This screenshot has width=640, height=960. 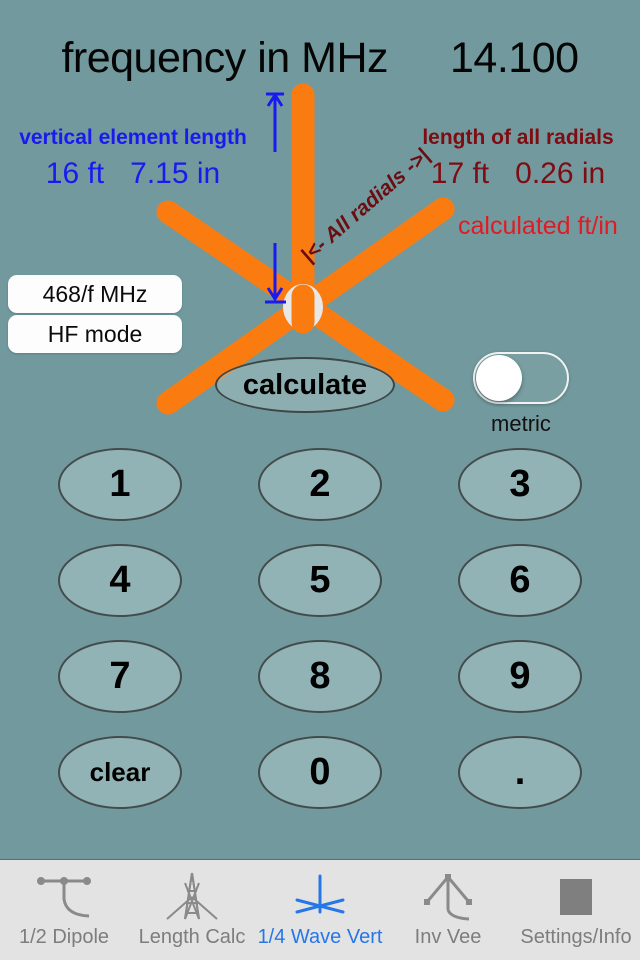 I want to click on tab-inv-vee: Inv Vee, so click(x=448, y=910).